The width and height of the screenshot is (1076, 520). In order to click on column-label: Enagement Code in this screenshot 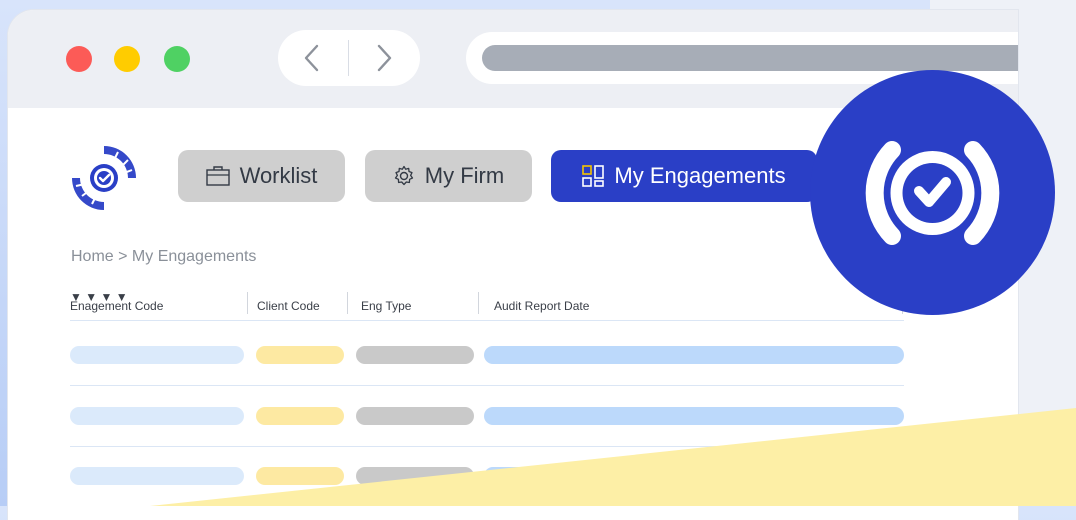, I will do `click(117, 306)`.